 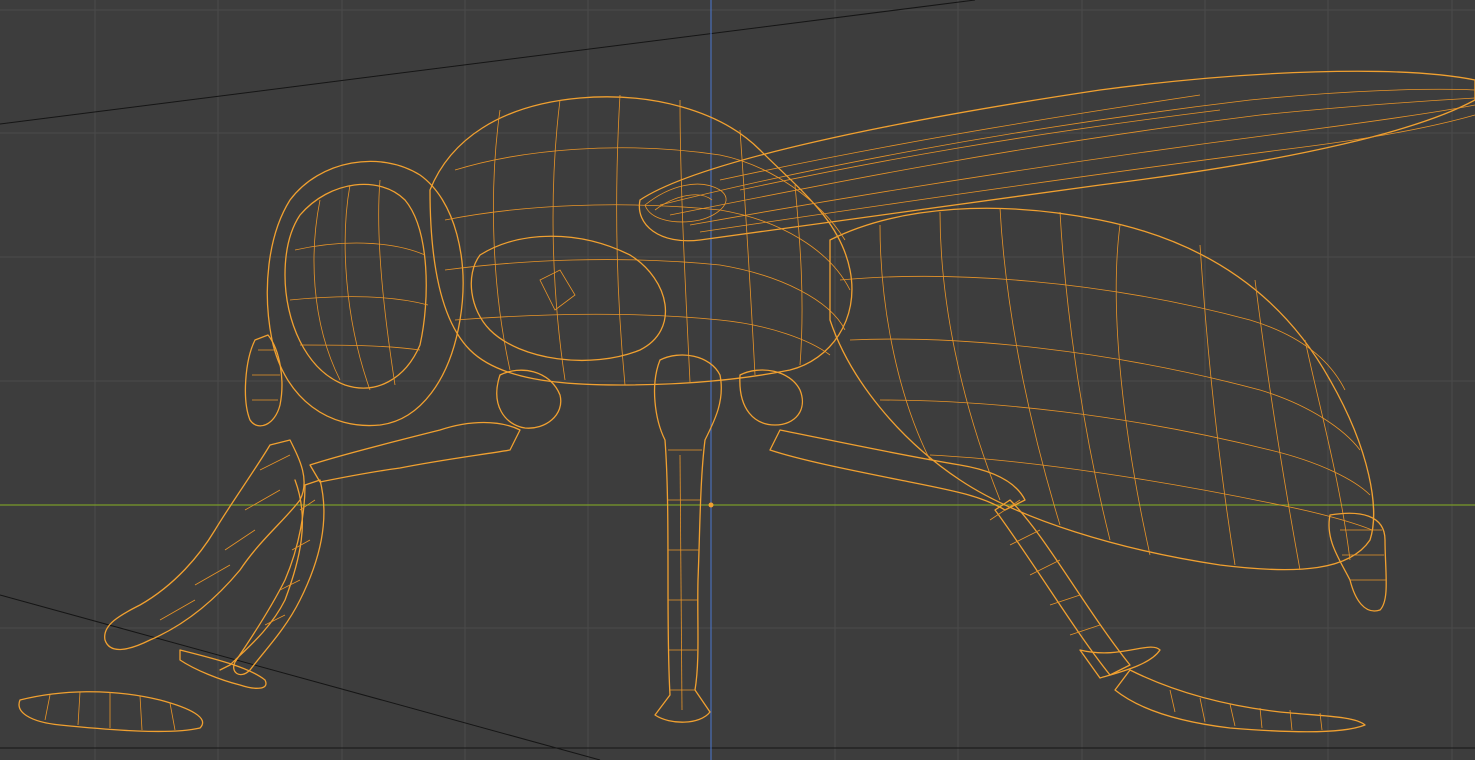 What do you see at coordinates (641, 240) in the screenshot?
I see `thorax-mesh` at bounding box center [641, 240].